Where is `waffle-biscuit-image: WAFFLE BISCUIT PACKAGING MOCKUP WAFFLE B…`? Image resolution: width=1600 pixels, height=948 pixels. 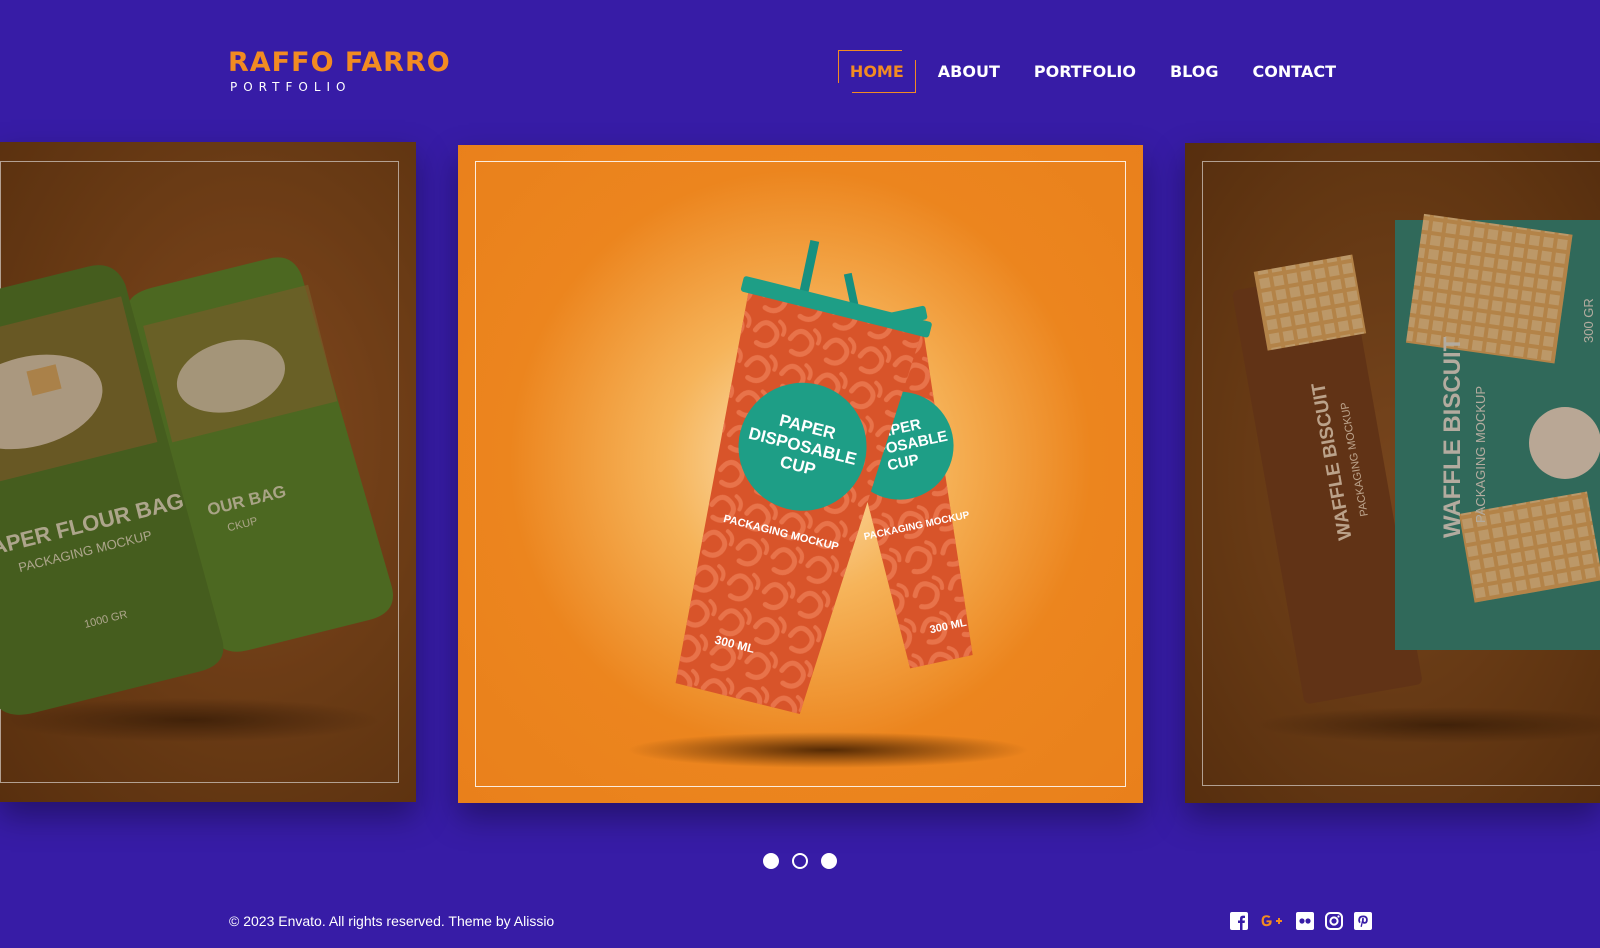 waffle-biscuit-image: WAFFLE BISCUIT PACKAGING MOCKUP WAFFLE B… is located at coordinates (1416, 478).